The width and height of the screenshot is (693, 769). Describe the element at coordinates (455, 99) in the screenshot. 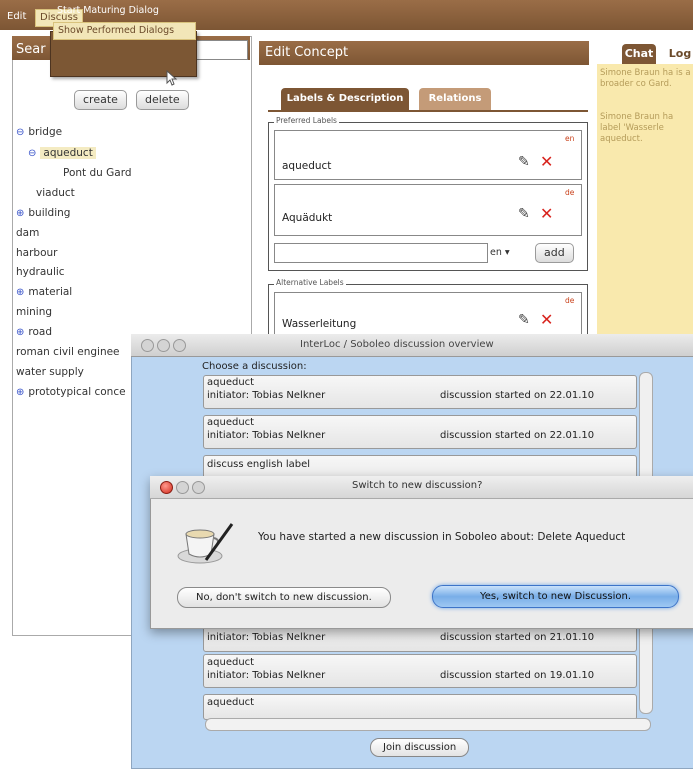

I see `tab-relations: Relations` at that location.